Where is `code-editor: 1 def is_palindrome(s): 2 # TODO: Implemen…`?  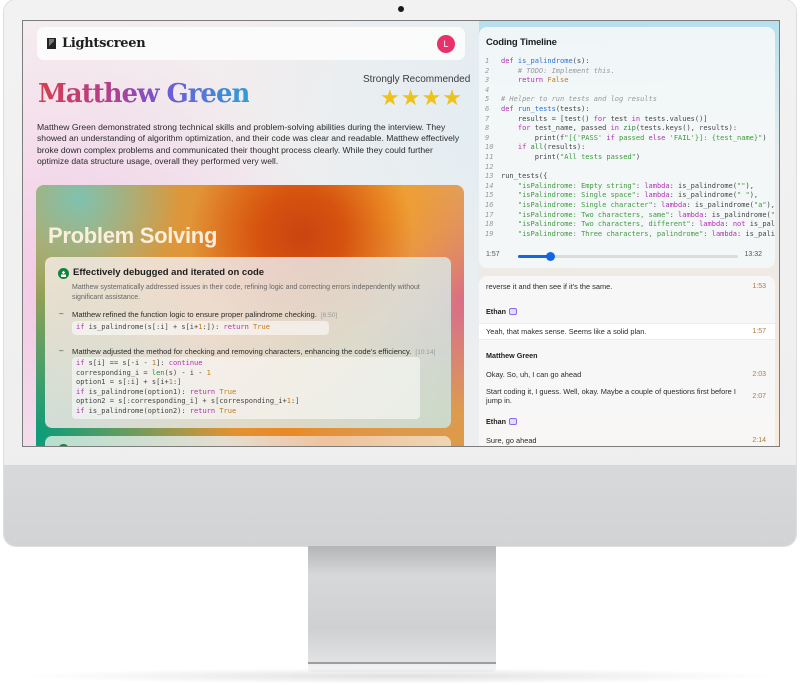 code-editor: 1 def is_palindrome(s): 2 # TODO: Implemen… is located at coordinates (627, 148).